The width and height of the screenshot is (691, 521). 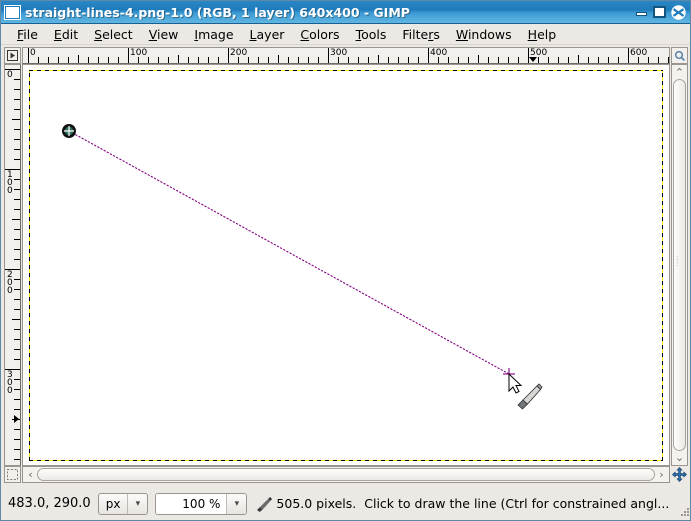 I want to click on window-resize-grip, so click(x=683, y=512).